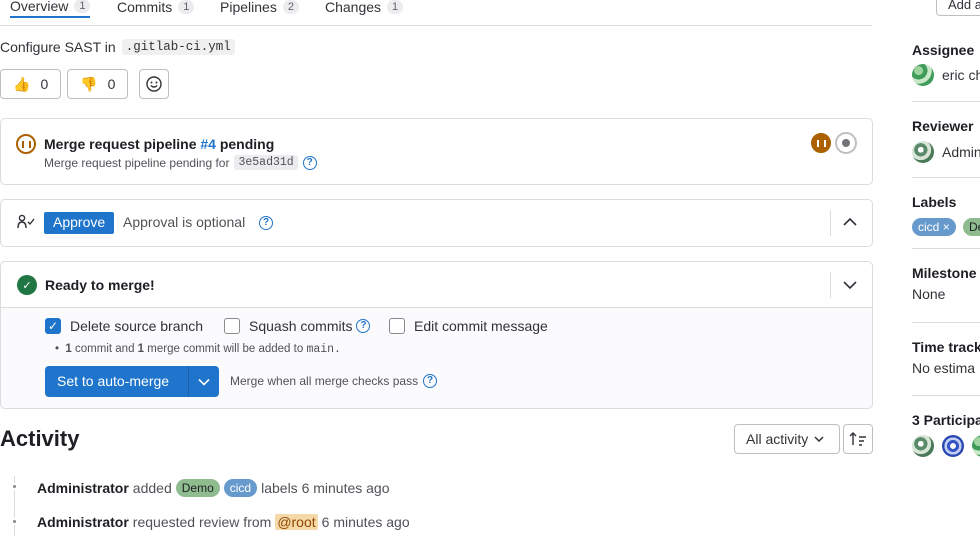 Image resolution: width=980 pixels, height=536 pixels. I want to click on approval-help-icon: ?, so click(266, 223).